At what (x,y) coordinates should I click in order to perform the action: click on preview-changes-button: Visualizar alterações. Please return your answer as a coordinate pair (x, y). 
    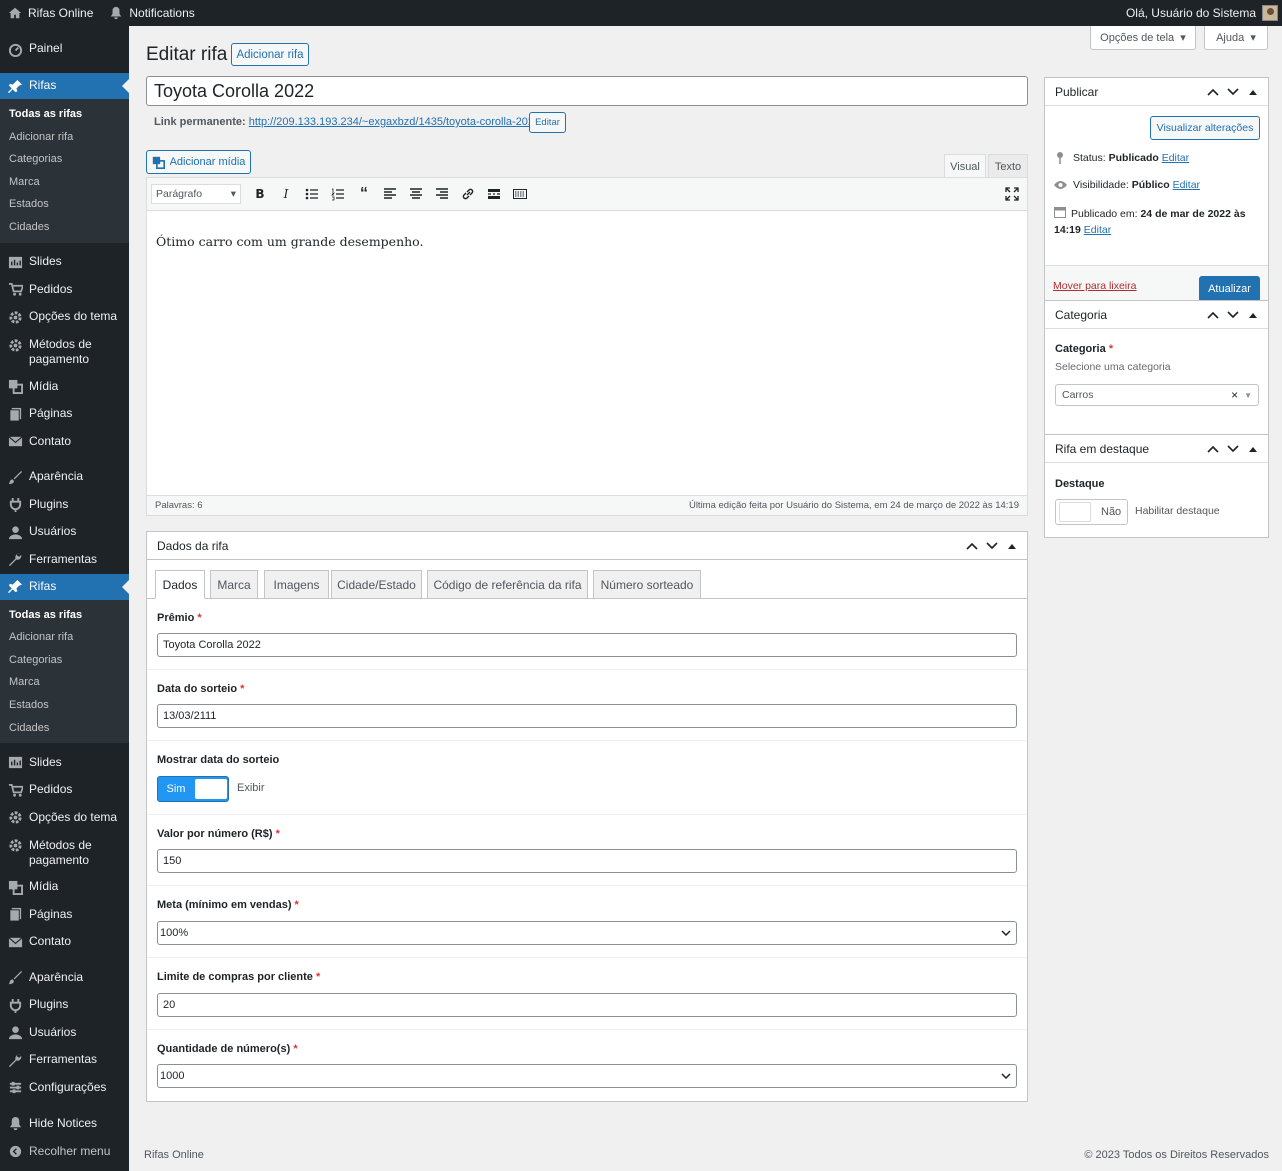
    Looking at the image, I should click on (1205, 128).